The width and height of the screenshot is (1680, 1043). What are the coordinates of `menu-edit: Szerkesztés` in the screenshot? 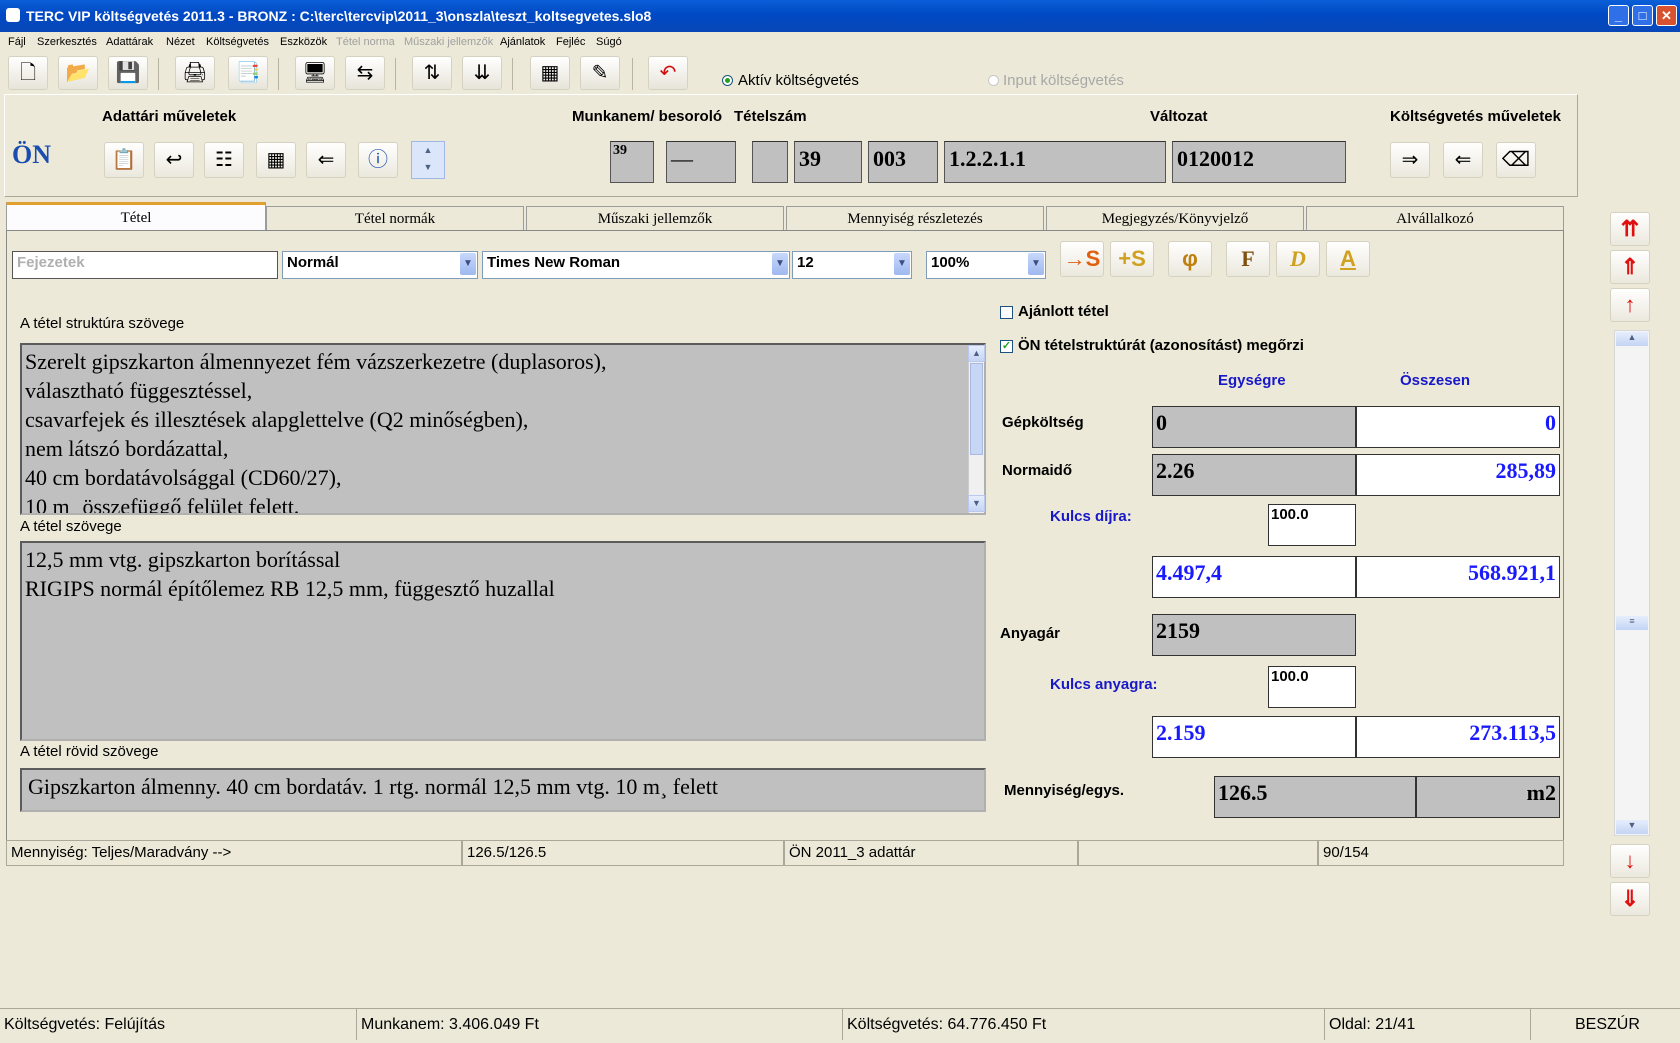 It's located at (67, 42).